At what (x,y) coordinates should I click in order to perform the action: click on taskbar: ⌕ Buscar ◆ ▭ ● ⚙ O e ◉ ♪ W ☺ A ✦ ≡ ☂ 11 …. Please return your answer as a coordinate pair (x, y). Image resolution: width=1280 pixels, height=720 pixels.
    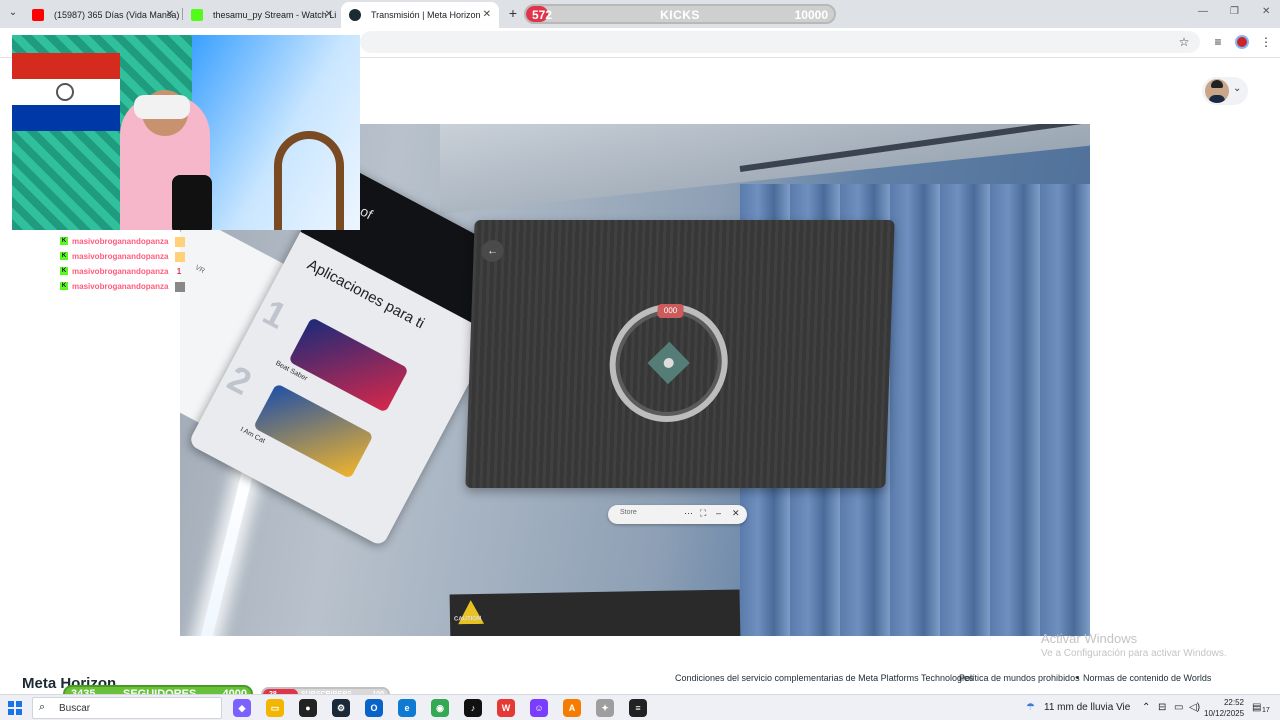
    Looking at the image, I should click on (640, 707).